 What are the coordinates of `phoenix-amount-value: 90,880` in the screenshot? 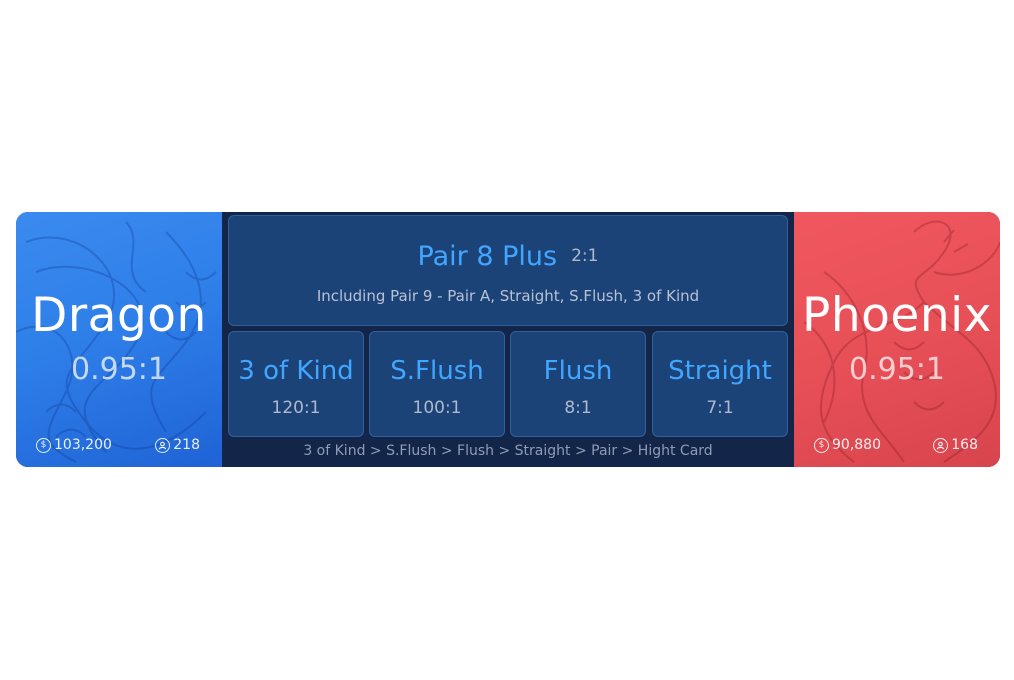 It's located at (856, 445).